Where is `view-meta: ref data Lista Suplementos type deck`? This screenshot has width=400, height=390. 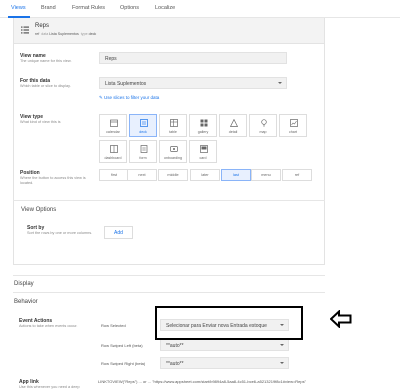
view-meta: ref data Lista Suplementos type deck is located at coordinates (66, 34).